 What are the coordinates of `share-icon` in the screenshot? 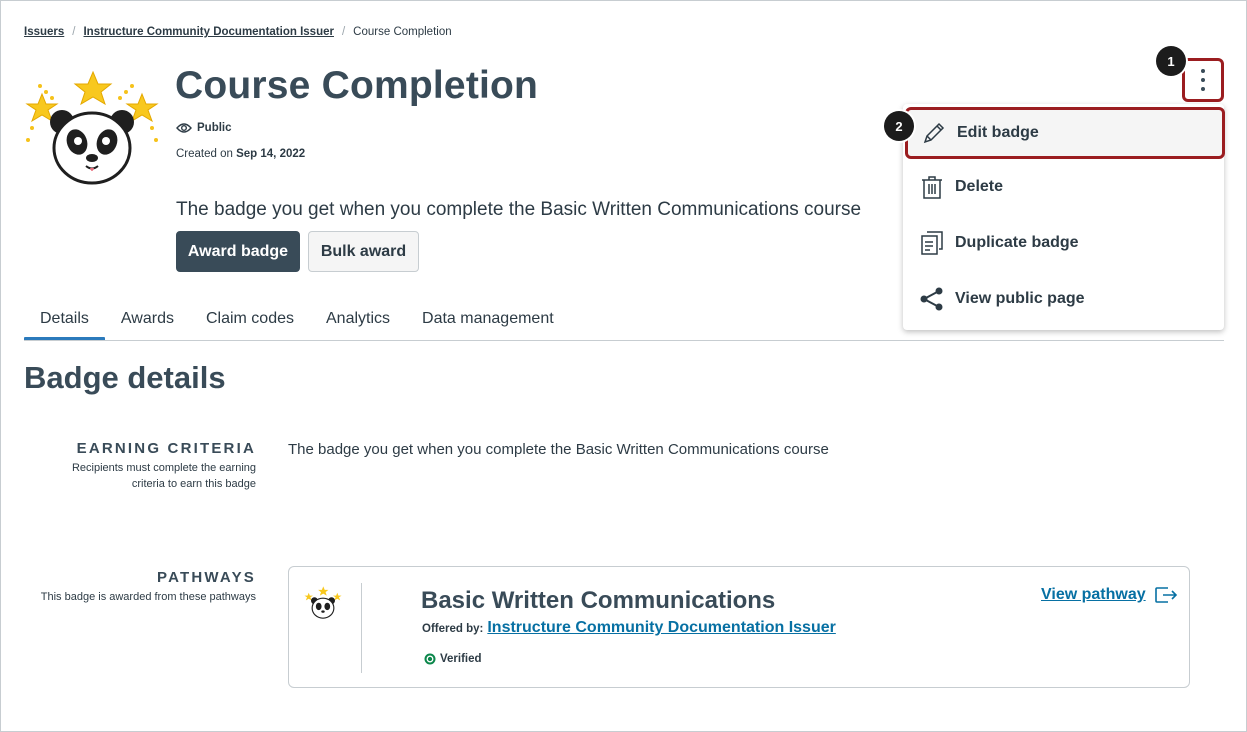 It's located at (932, 299).